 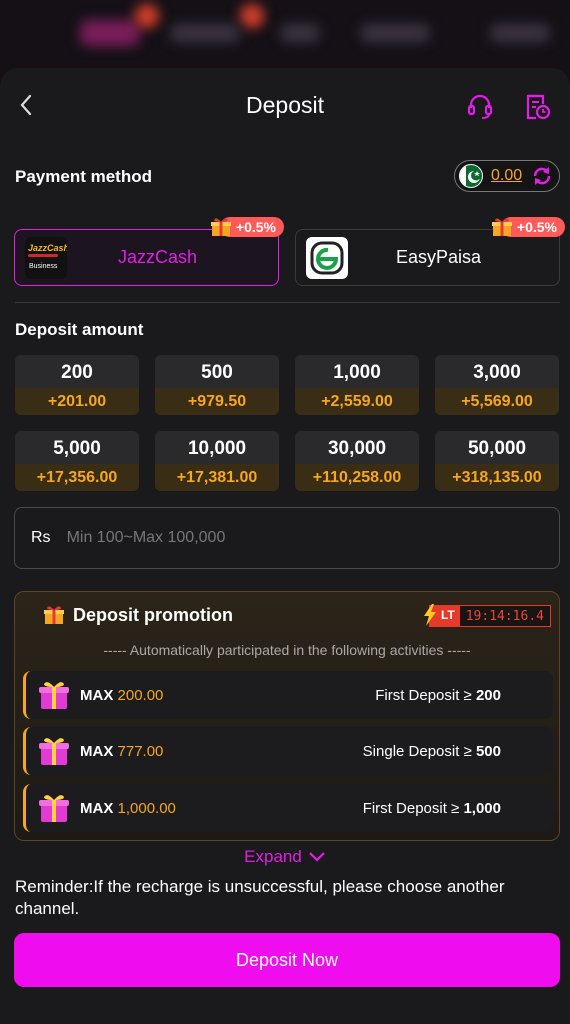 What do you see at coordinates (287, 302) in the screenshot?
I see `divider` at bounding box center [287, 302].